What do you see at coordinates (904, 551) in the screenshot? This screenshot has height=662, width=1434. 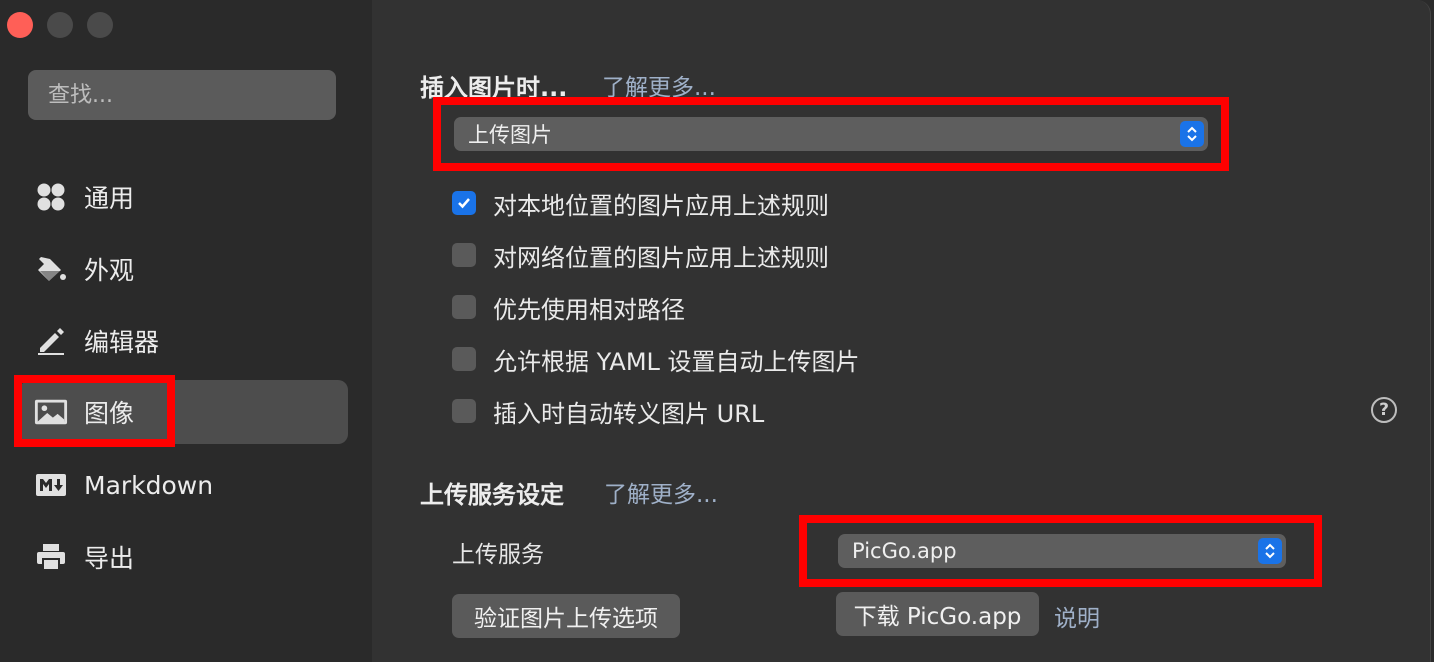 I see `select-value: PicGo.app` at bounding box center [904, 551].